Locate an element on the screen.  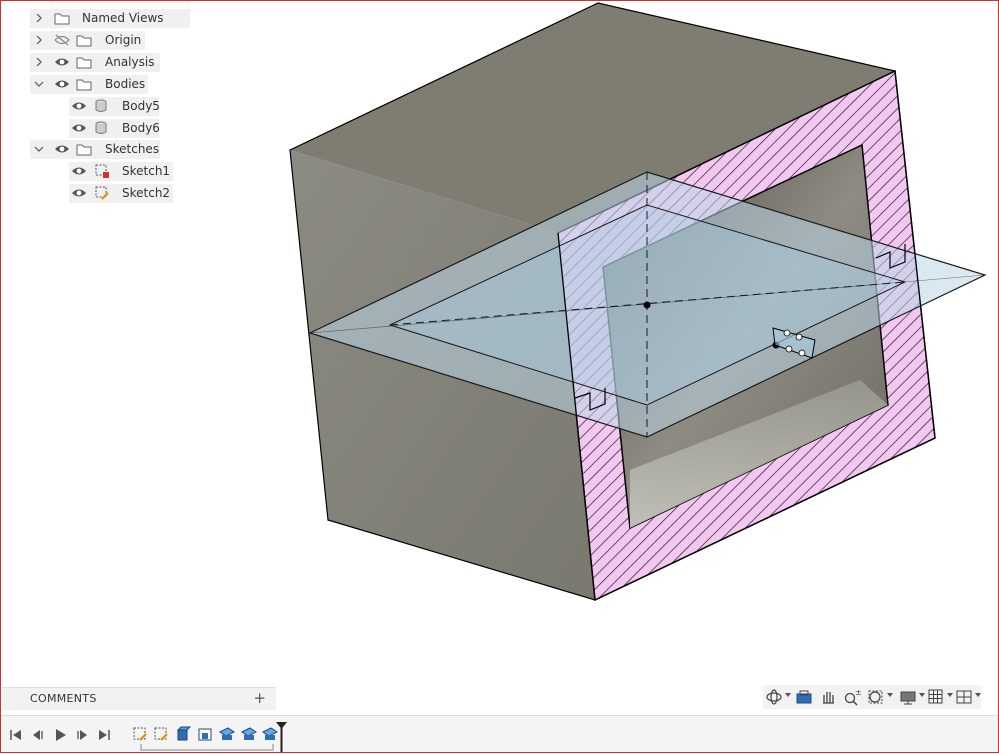
tree-item-sketch1: Sketch1 is located at coordinates (121, 171).